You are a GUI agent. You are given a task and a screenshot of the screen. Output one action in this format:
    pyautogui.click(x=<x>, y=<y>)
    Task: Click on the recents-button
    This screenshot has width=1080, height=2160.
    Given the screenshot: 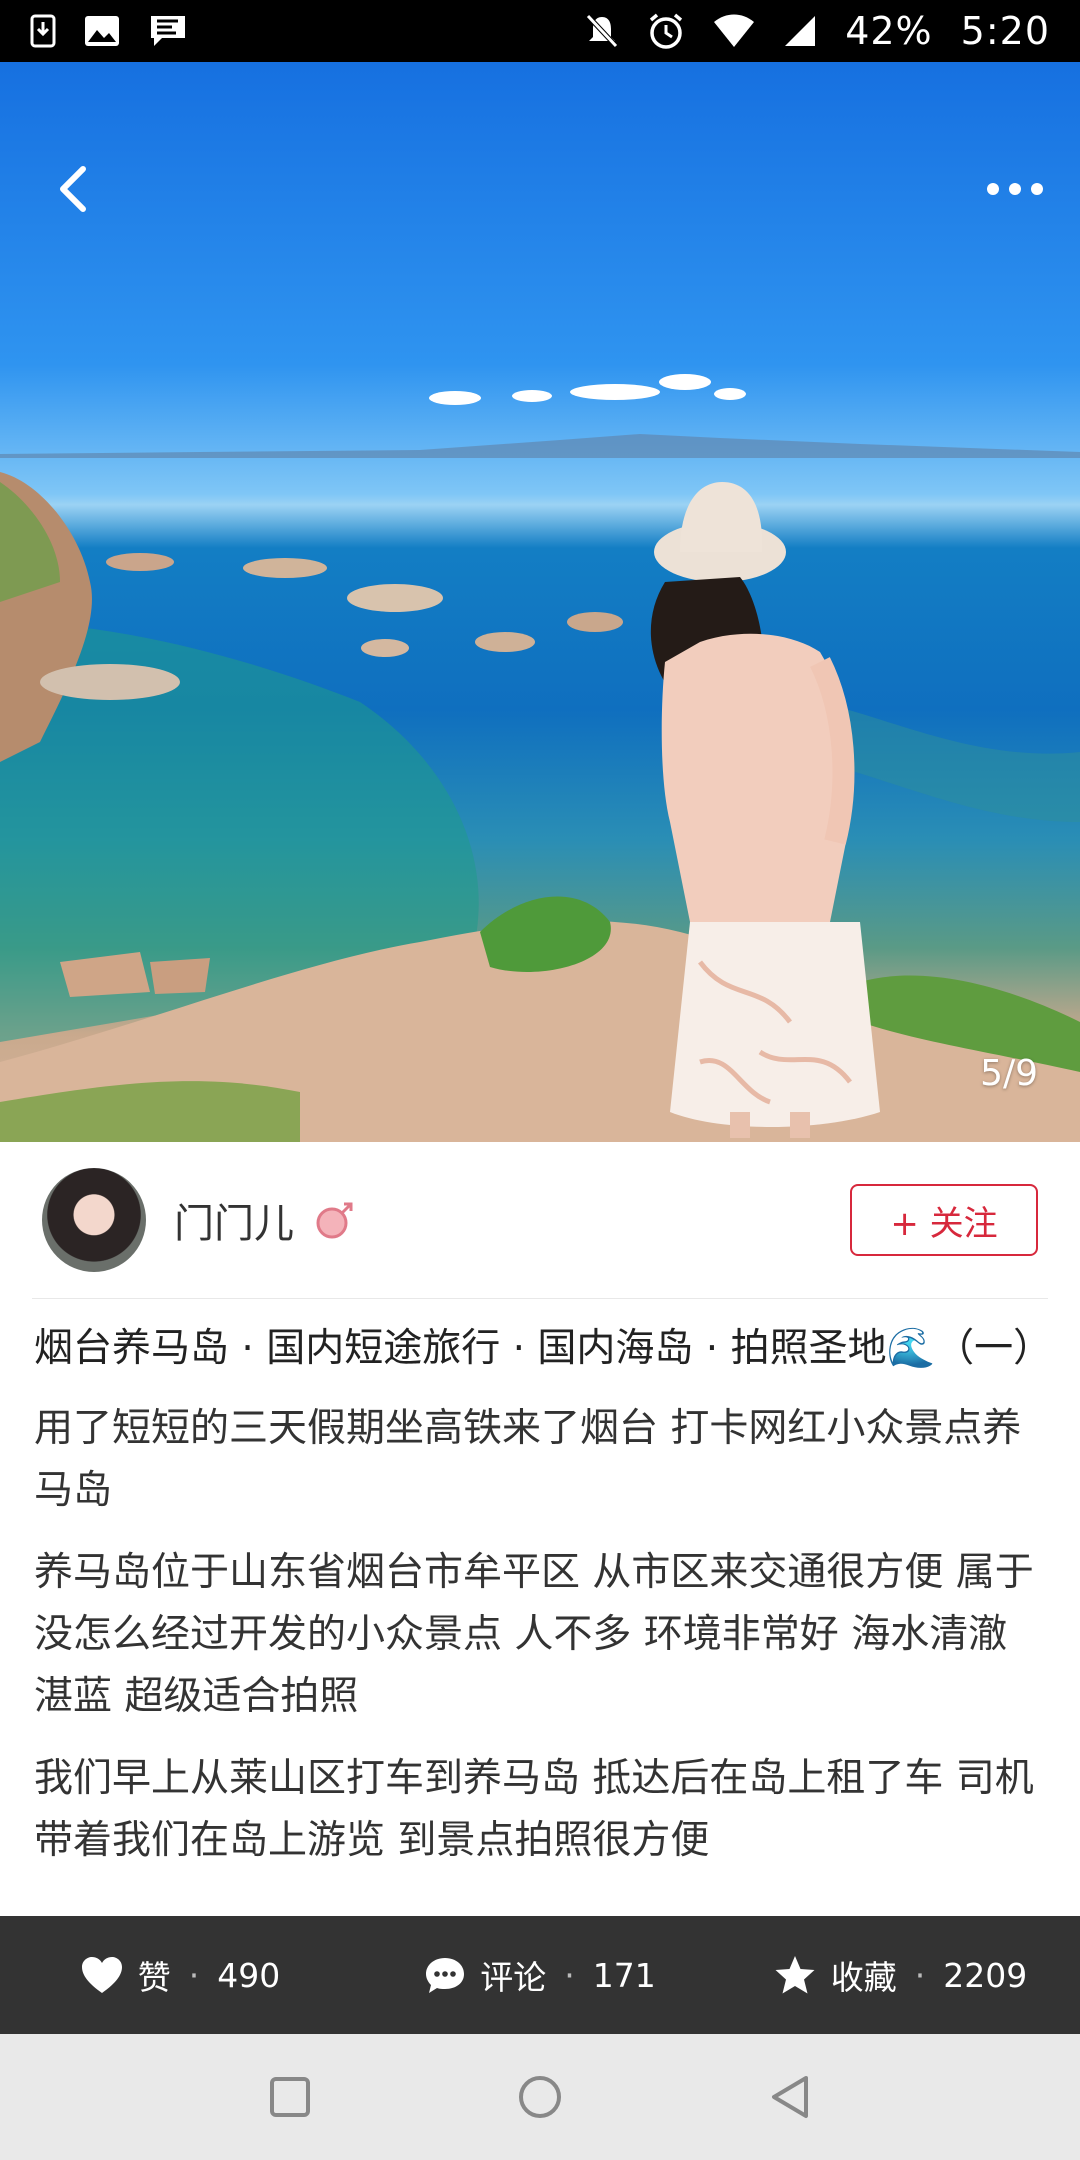 What is the action you would take?
    pyautogui.click(x=290, y=2097)
    